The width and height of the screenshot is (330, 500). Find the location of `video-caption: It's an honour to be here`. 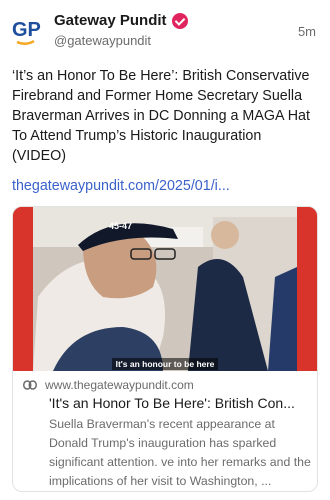

video-caption: It's an honour to be here is located at coordinates (165, 364).